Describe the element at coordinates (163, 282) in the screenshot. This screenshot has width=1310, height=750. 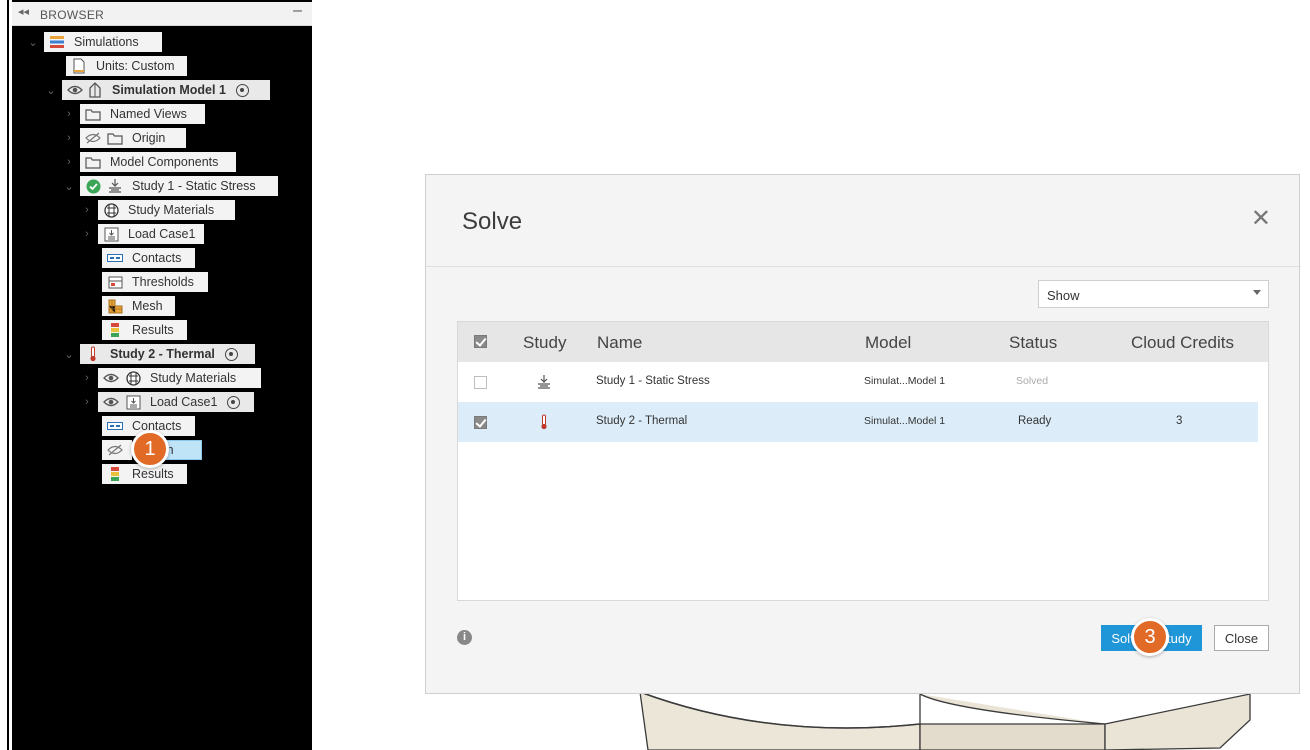
I see `tree-label: Thresholds` at that location.